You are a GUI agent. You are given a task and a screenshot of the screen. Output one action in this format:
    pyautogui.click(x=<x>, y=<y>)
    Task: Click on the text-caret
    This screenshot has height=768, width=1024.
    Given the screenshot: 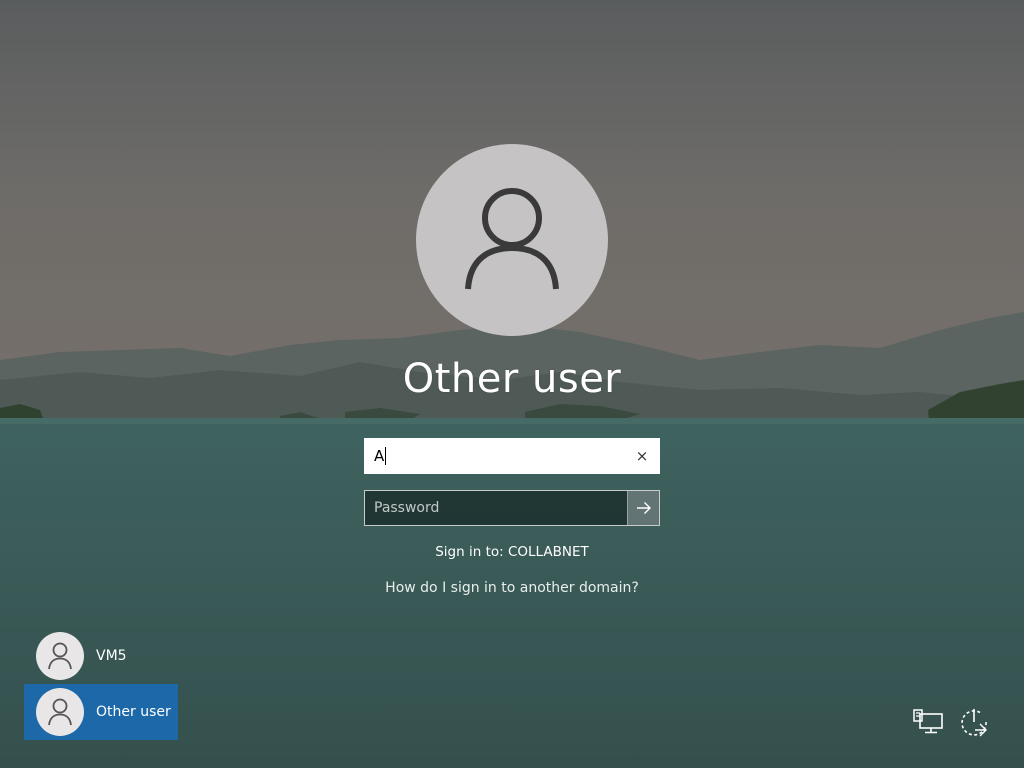 What is the action you would take?
    pyautogui.click(x=386, y=456)
    